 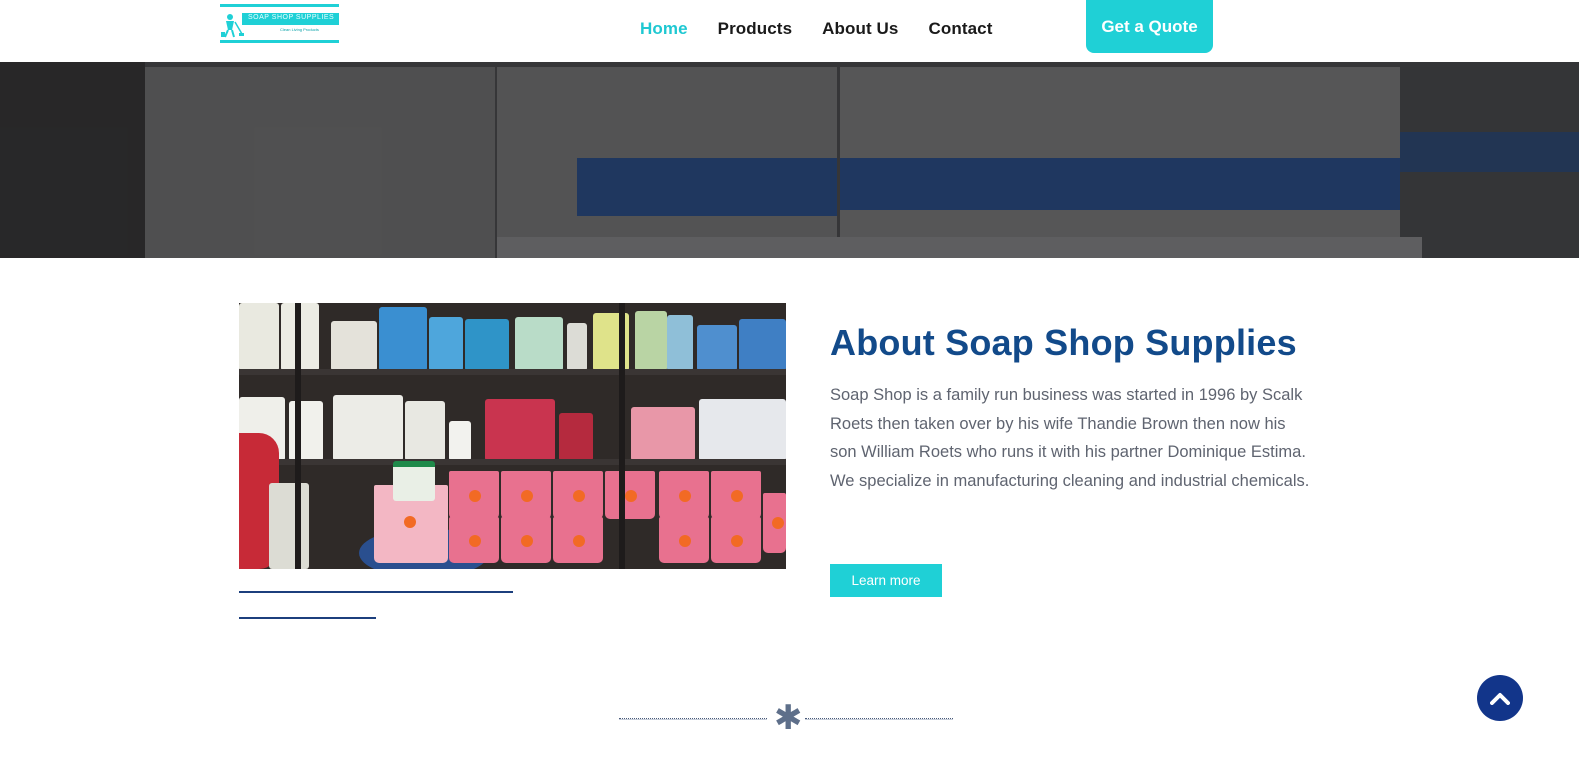 What do you see at coordinates (414, 481) in the screenshot?
I see `green-lid-tub` at bounding box center [414, 481].